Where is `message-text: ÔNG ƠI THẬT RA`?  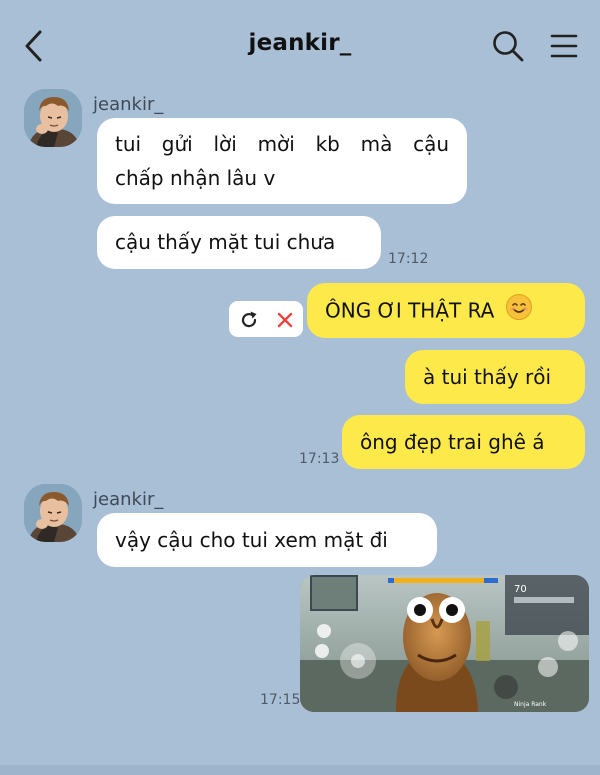 message-text: ÔNG ƠI THẬT RA is located at coordinates (410, 310).